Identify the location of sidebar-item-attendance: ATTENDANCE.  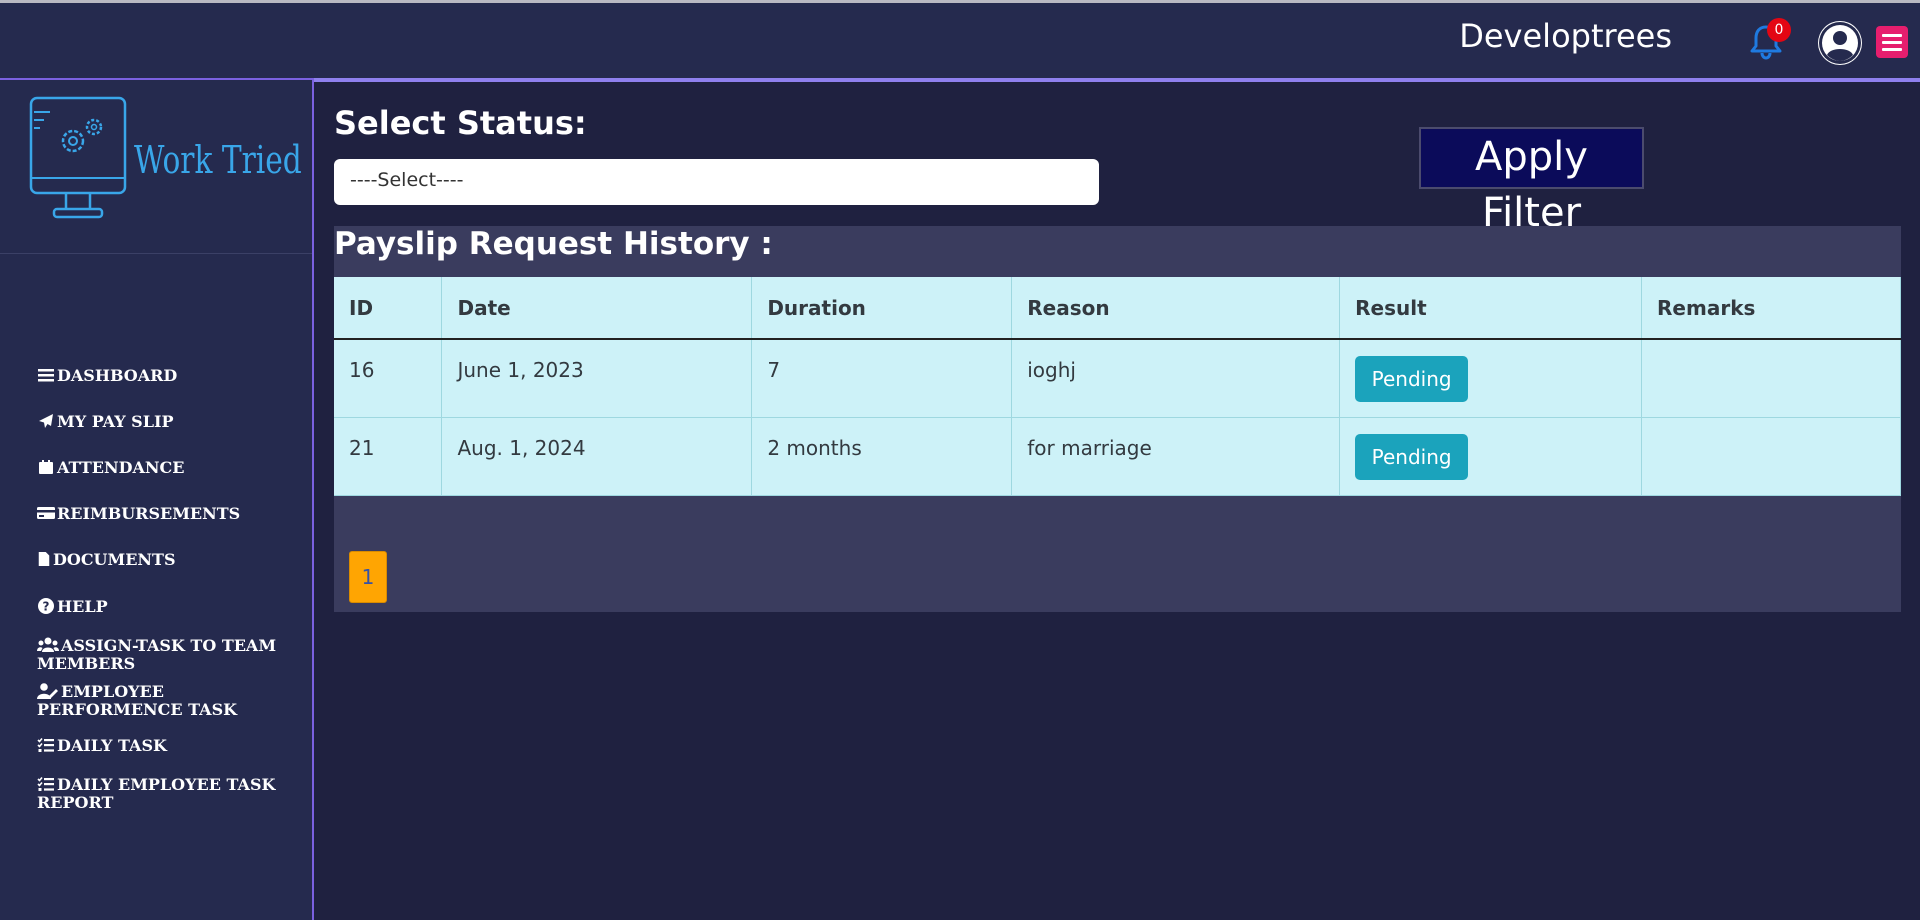
(167, 468).